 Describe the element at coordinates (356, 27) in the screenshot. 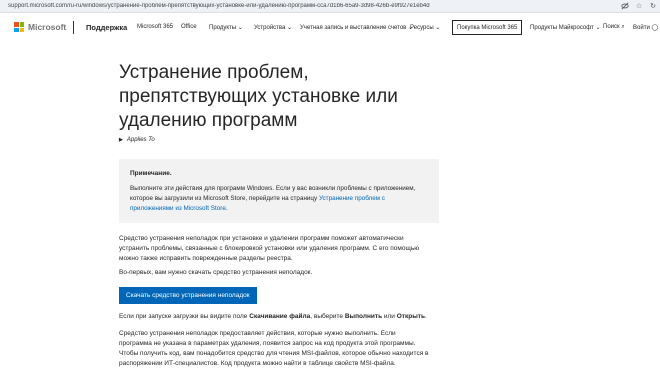

I see `nav-account-billing: Учетная запись и выставление счетов ⌄` at that location.